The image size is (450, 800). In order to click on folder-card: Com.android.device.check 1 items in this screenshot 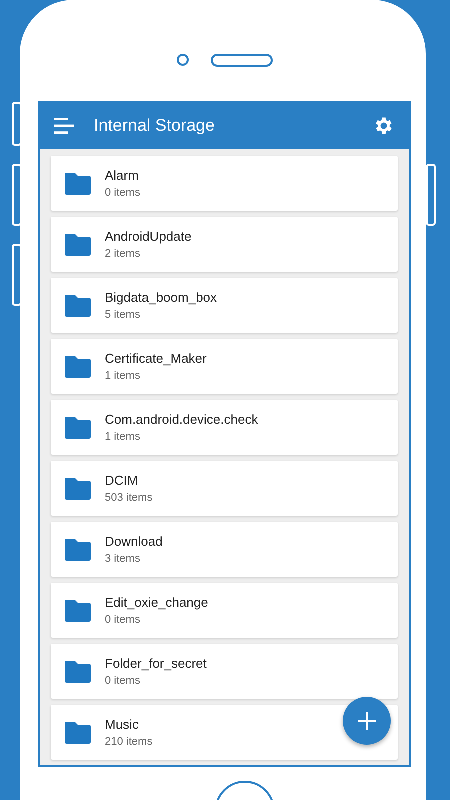, I will do `click(224, 427)`.